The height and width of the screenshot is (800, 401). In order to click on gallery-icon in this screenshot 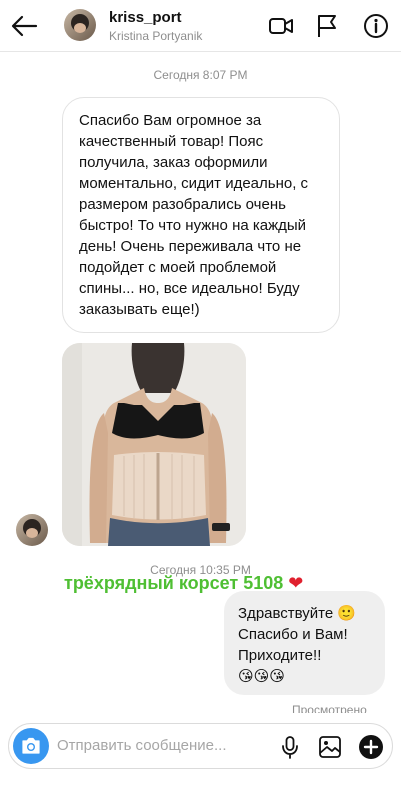, I will do `click(330, 747)`.